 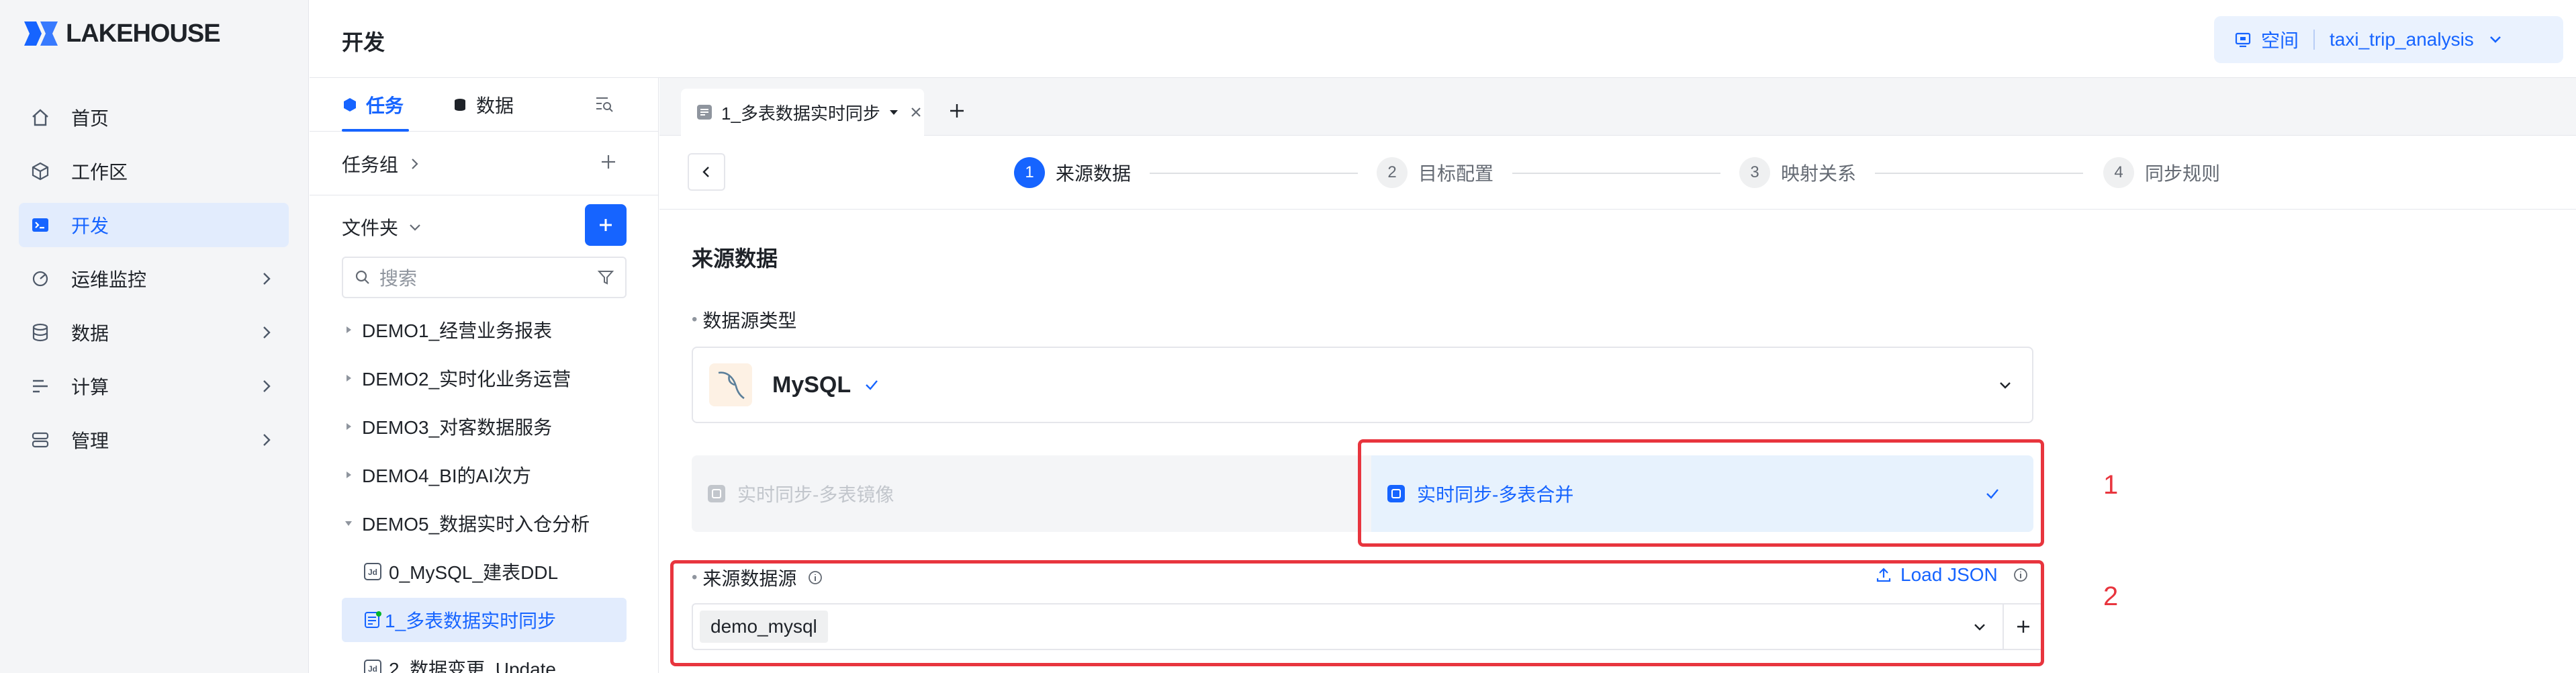 I want to click on datasource-type-select: MySQL, so click(x=1362, y=385).